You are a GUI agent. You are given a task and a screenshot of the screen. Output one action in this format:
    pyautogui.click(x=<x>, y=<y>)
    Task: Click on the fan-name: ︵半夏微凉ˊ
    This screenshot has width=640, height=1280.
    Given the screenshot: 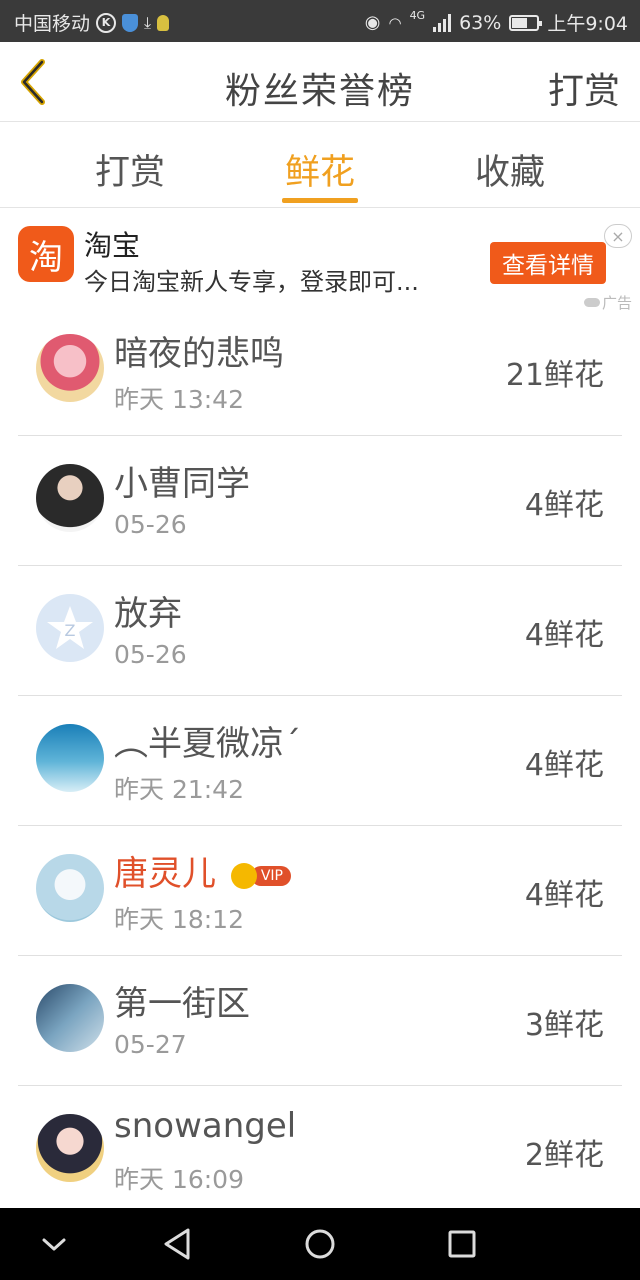 What is the action you would take?
    pyautogui.click(x=207, y=744)
    